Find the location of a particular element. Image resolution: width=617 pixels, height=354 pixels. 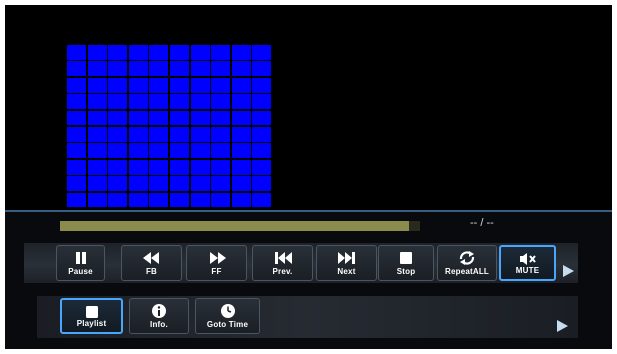

fast-backward-label: FB is located at coordinates (151, 271).